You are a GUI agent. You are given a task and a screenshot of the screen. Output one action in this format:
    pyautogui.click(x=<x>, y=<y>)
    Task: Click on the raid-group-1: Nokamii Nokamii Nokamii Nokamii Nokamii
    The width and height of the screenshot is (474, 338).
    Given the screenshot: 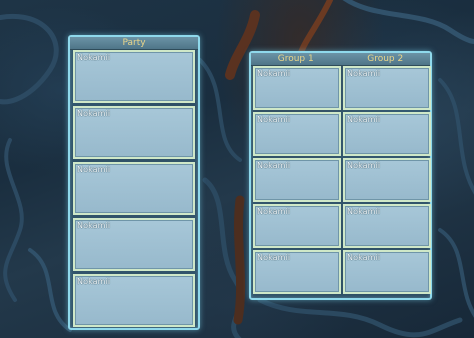 What is the action you would take?
    pyautogui.click(x=297, y=181)
    